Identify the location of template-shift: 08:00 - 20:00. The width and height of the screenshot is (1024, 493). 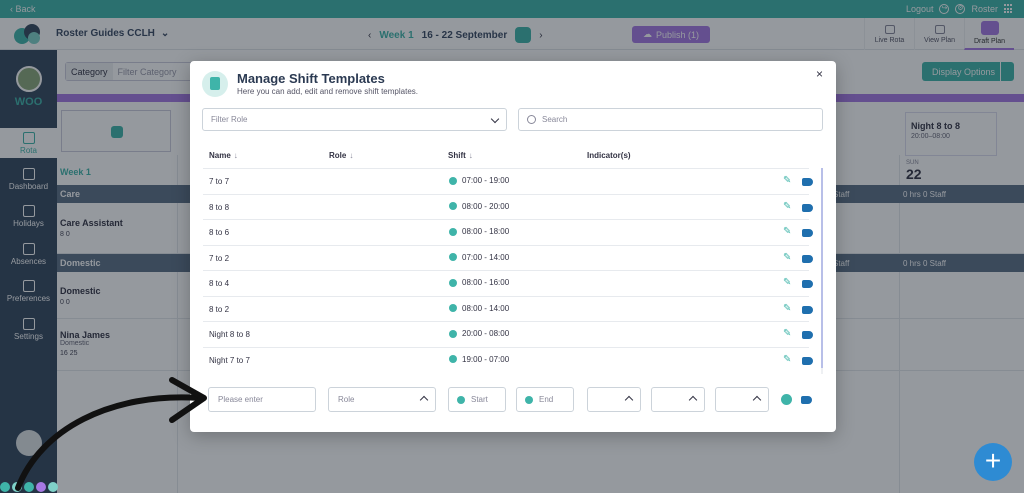
(479, 206).